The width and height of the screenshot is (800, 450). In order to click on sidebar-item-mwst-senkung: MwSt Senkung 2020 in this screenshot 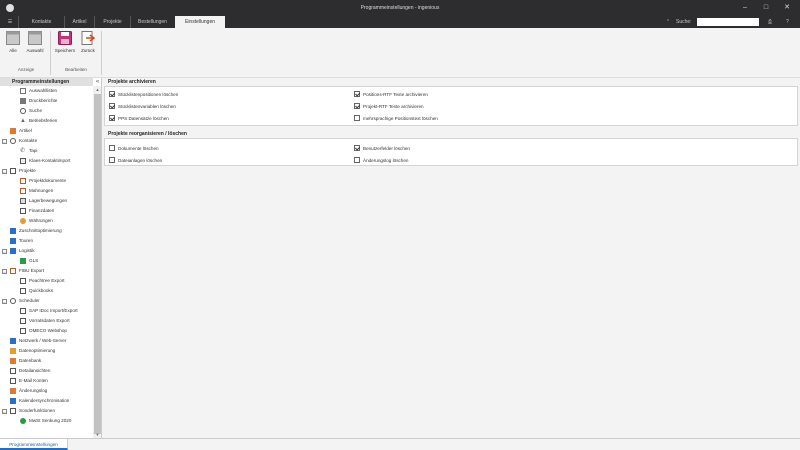, I will do `click(45, 421)`.